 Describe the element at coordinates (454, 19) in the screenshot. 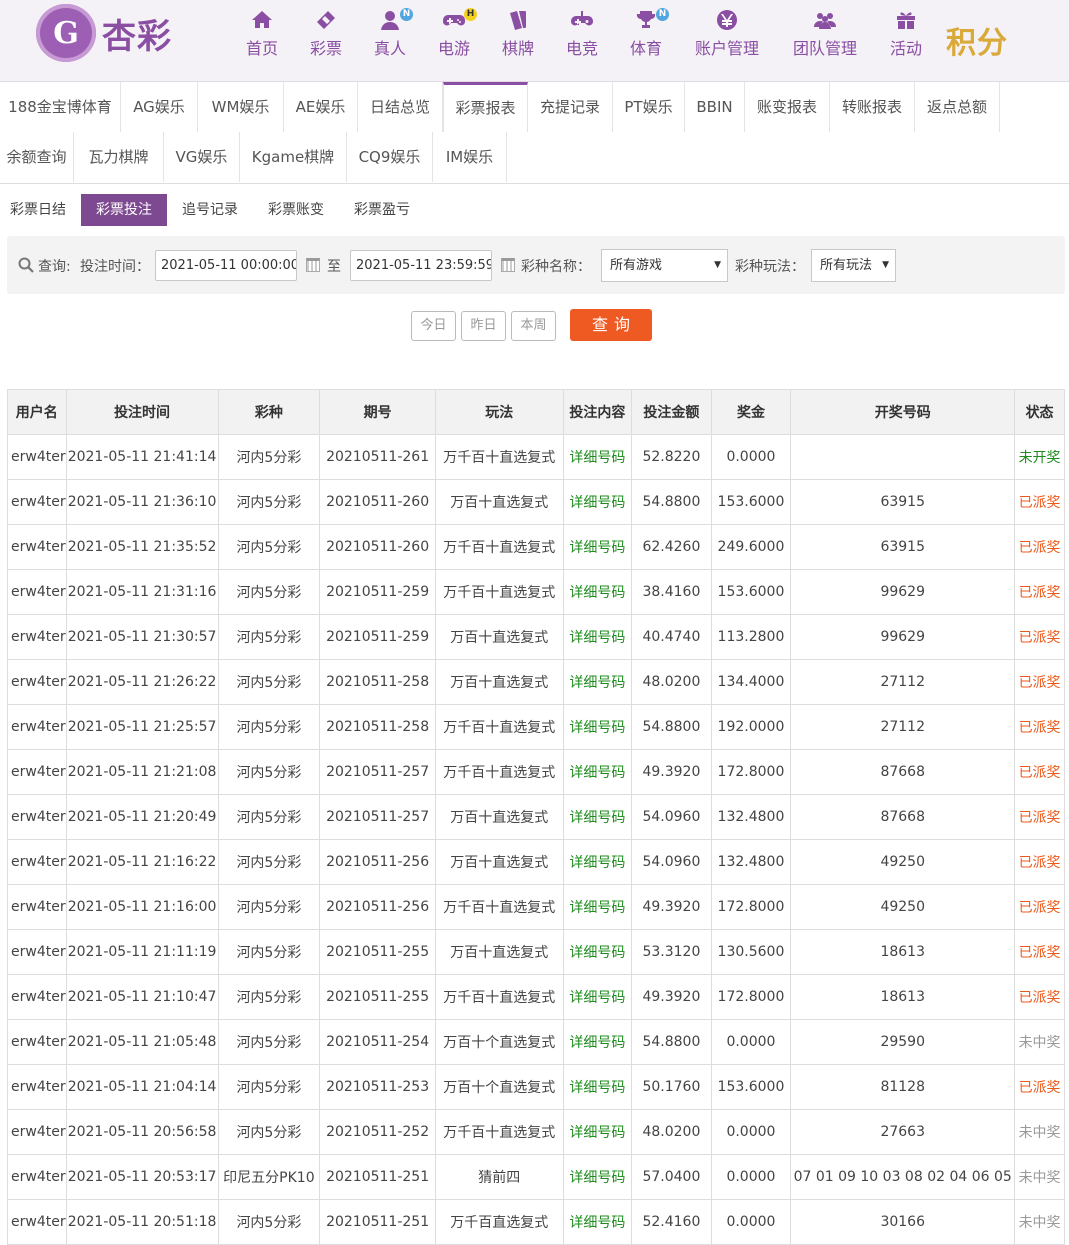

I see `gamepad-icon: H` at that location.